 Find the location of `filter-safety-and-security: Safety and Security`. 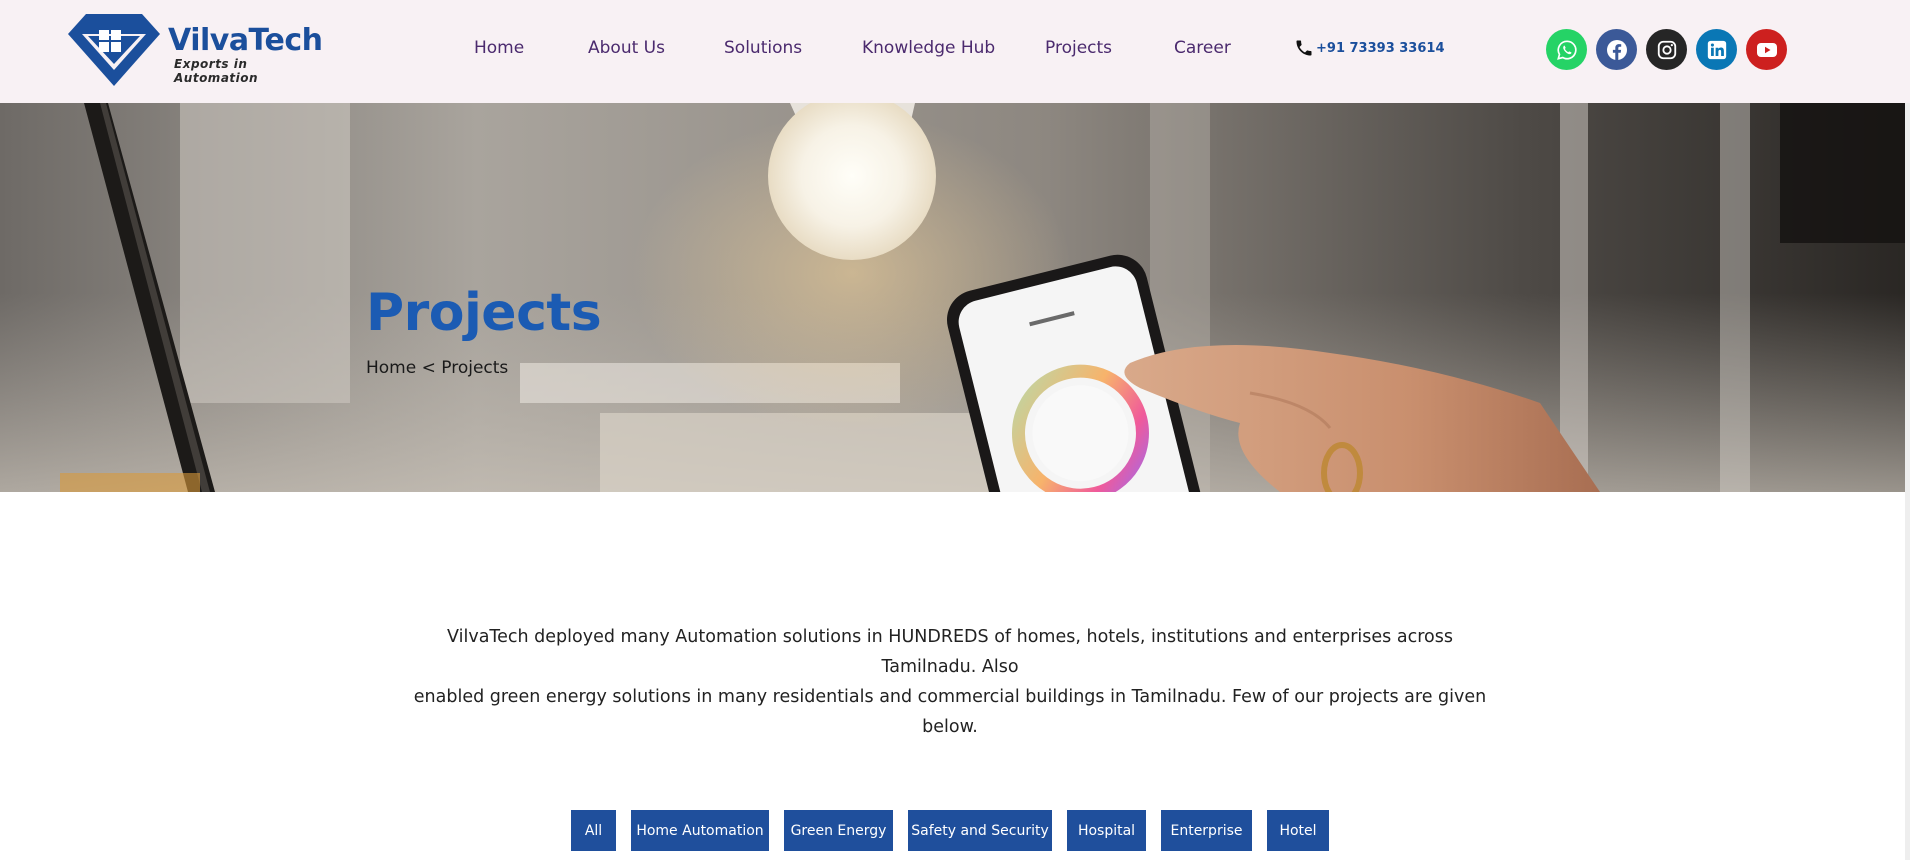

filter-safety-and-security: Safety and Security is located at coordinates (980, 830).